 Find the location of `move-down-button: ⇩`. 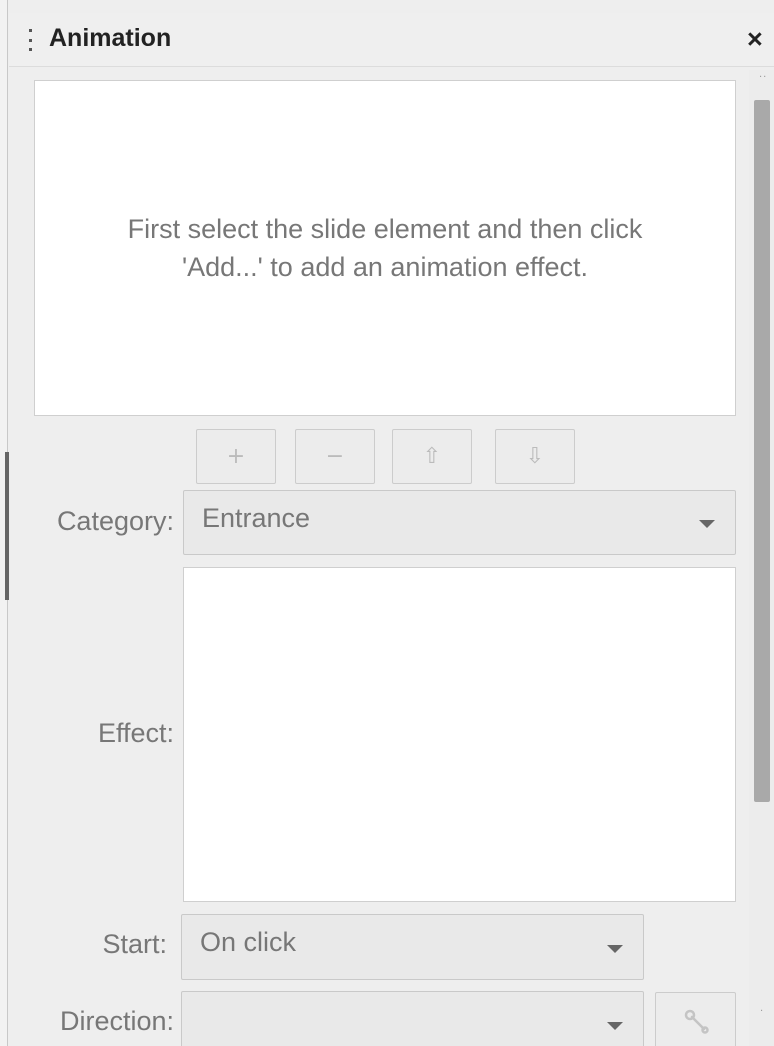

move-down-button: ⇩ is located at coordinates (535, 456).